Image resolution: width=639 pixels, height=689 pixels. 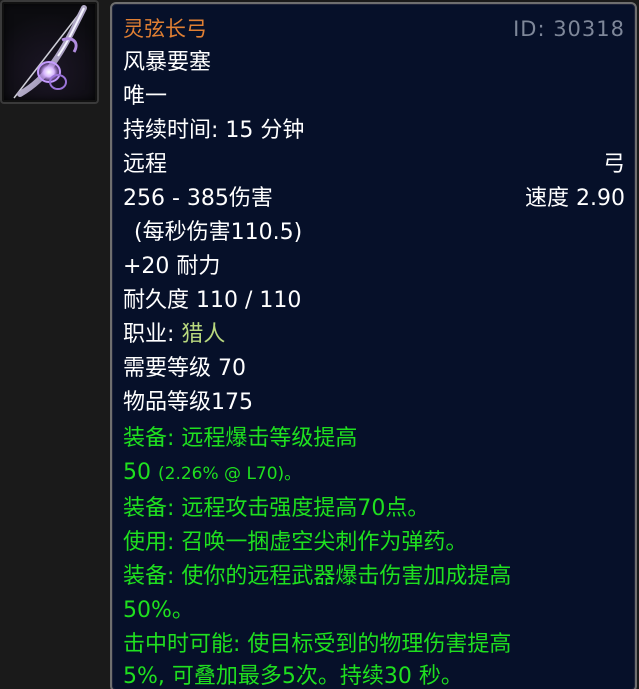 What do you see at coordinates (317, 644) in the screenshot?
I see `effect-proc-line1: 击中时可能: 使目标受到的物理伤害提高` at bounding box center [317, 644].